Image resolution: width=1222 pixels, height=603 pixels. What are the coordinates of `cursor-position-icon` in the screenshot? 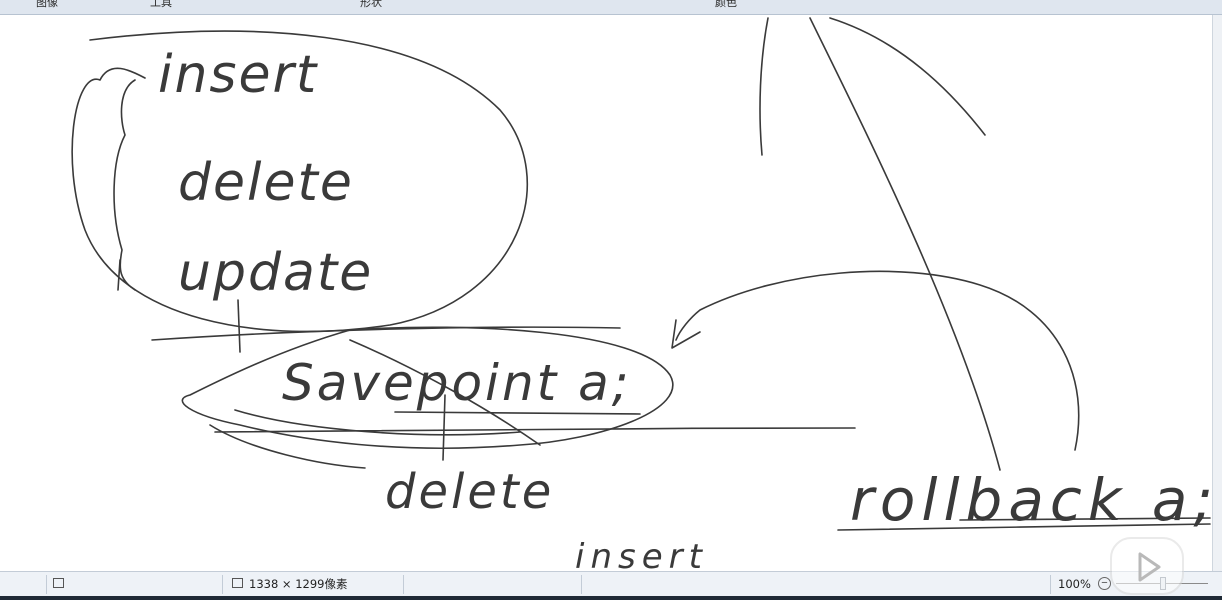 It's located at (58, 583).